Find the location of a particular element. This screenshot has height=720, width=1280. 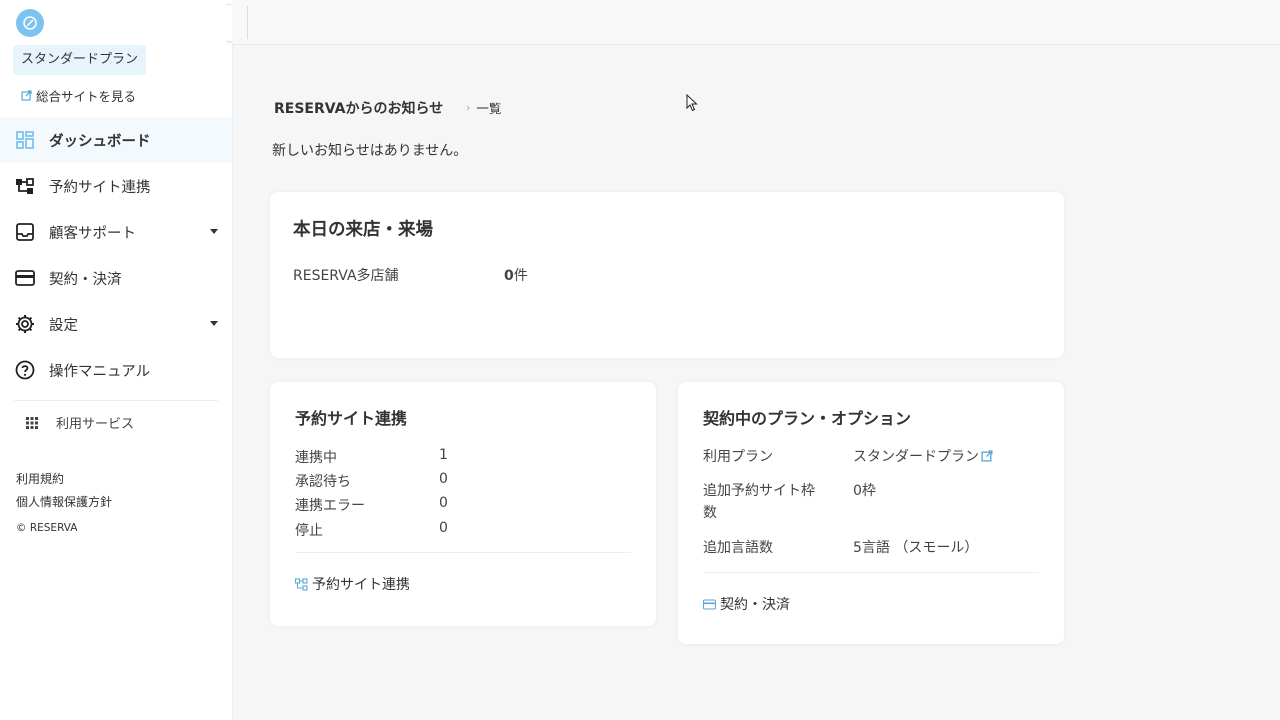

logo-mark-icon is located at coordinates (30, 23).